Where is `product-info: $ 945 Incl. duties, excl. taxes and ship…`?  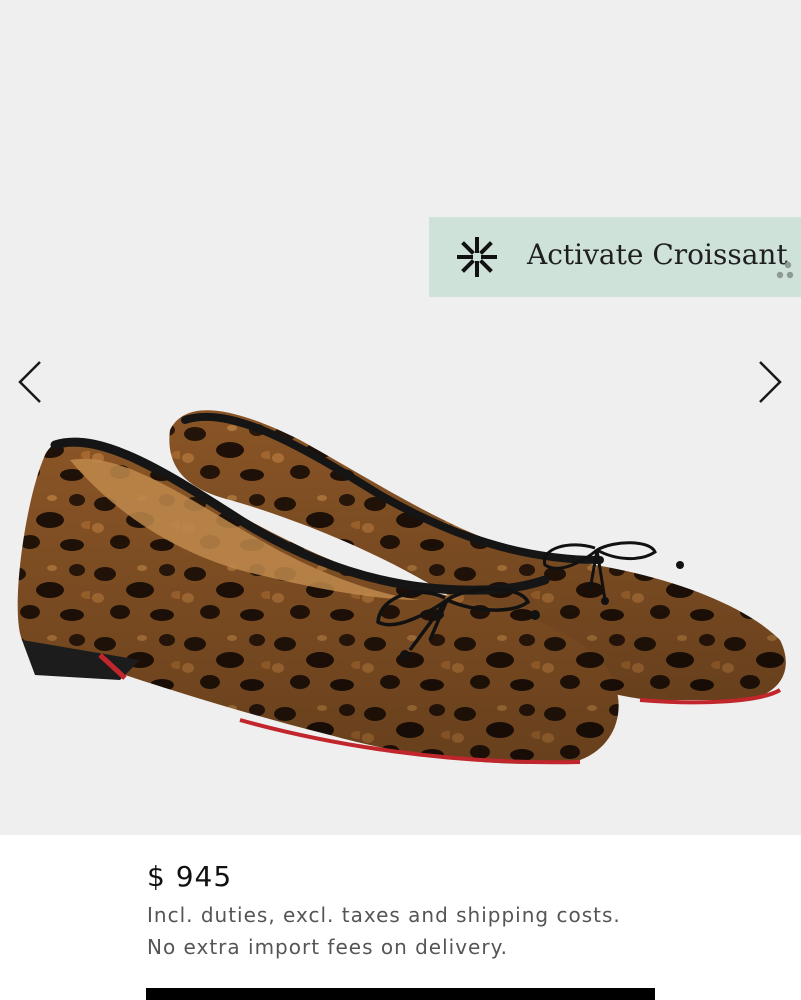 product-info: $ 945 Incl. duties, excl. taxes and ship… is located at coordinates (384, 909).